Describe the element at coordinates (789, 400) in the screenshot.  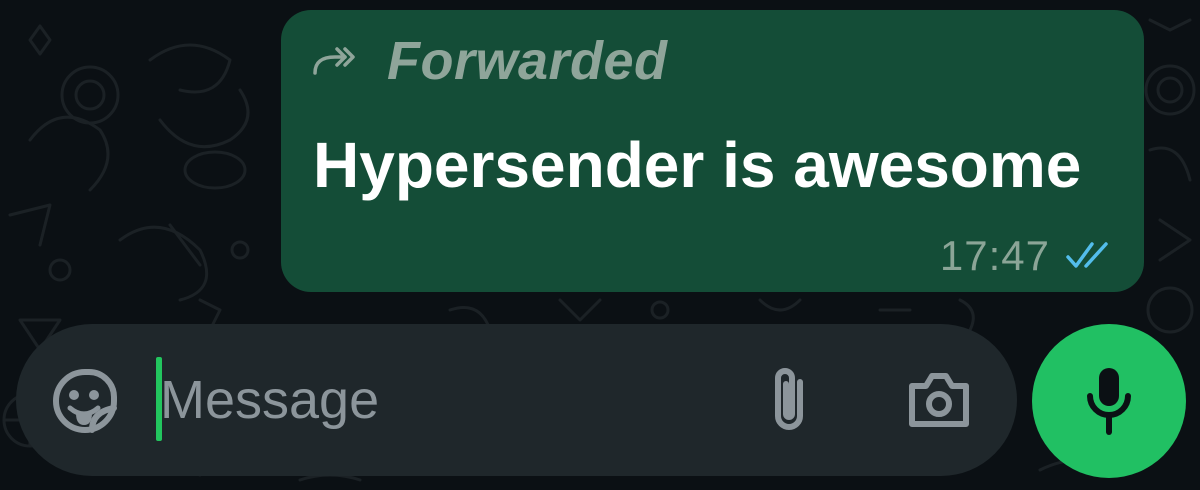
I see `paperclip-icon` at that location.